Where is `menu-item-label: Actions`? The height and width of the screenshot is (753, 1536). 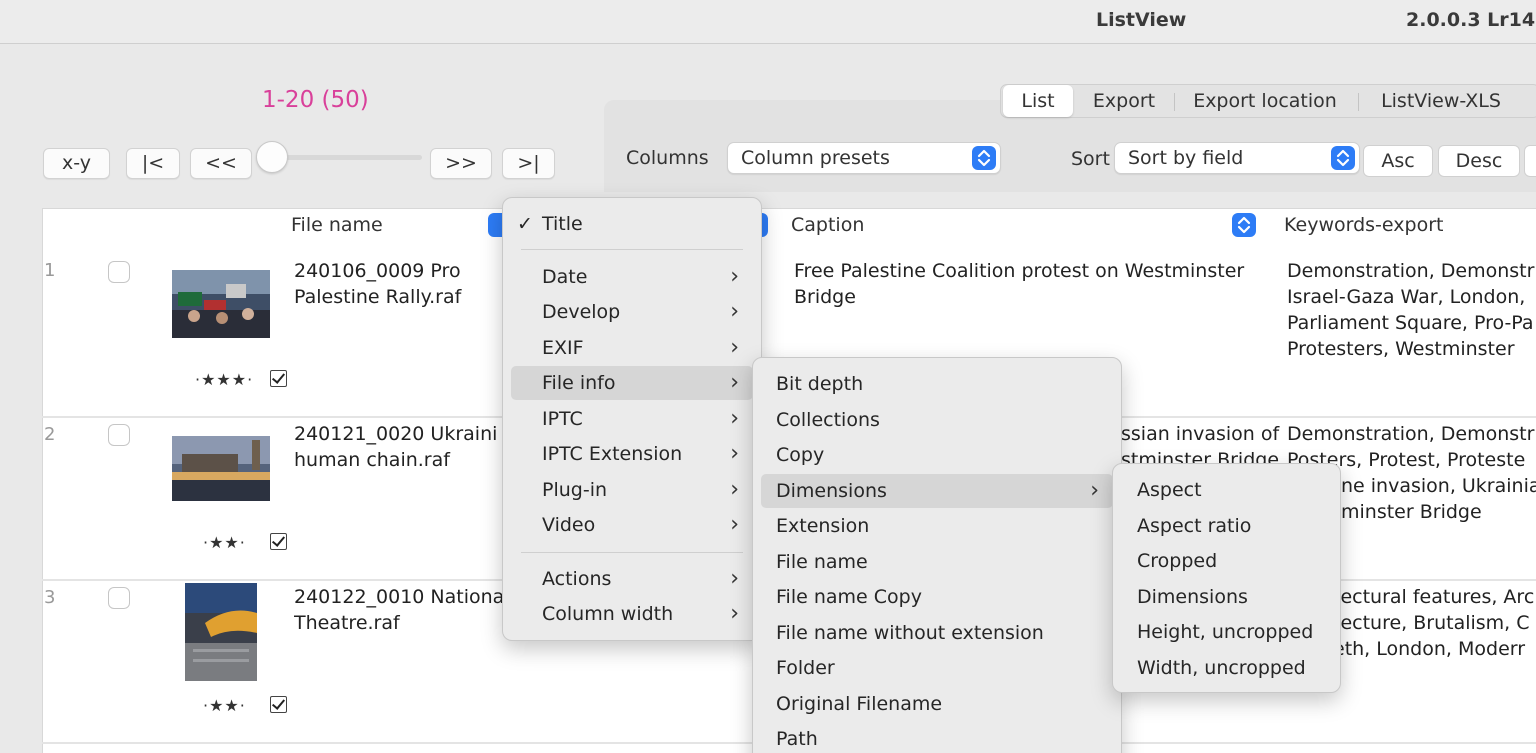 menu-item-label: Actions is located at coordinates (577, 579).